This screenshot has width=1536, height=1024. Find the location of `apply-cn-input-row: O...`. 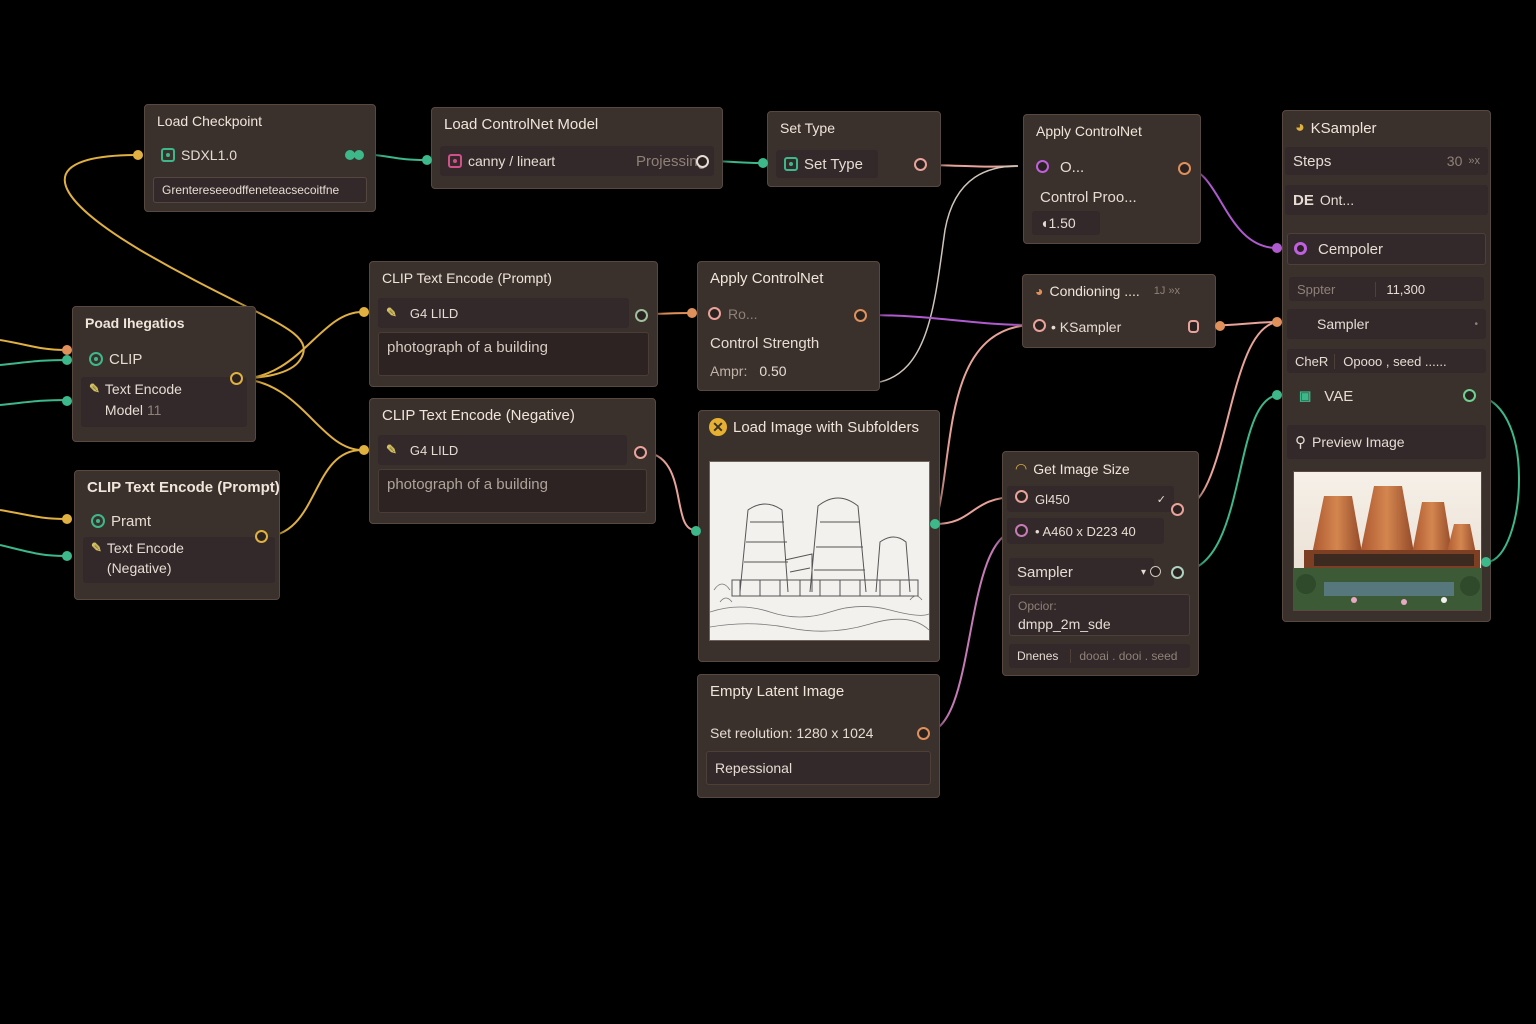

apply-cn-input-row: O... is located at coordinates (1122, 167).